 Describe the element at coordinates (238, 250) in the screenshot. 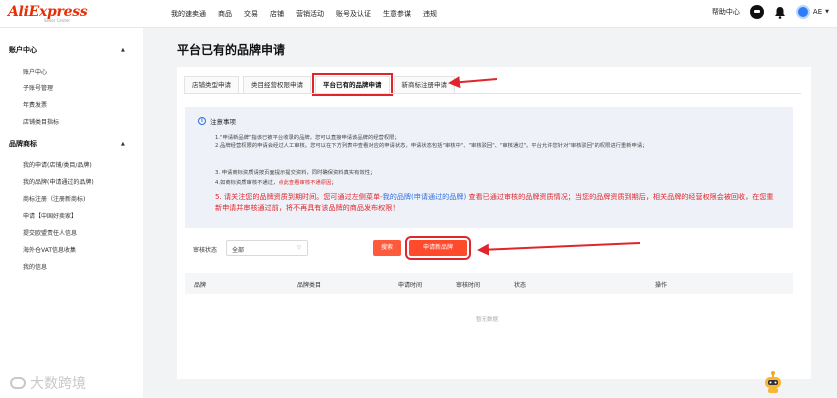

I see `review-status-value: 全部` at that location.